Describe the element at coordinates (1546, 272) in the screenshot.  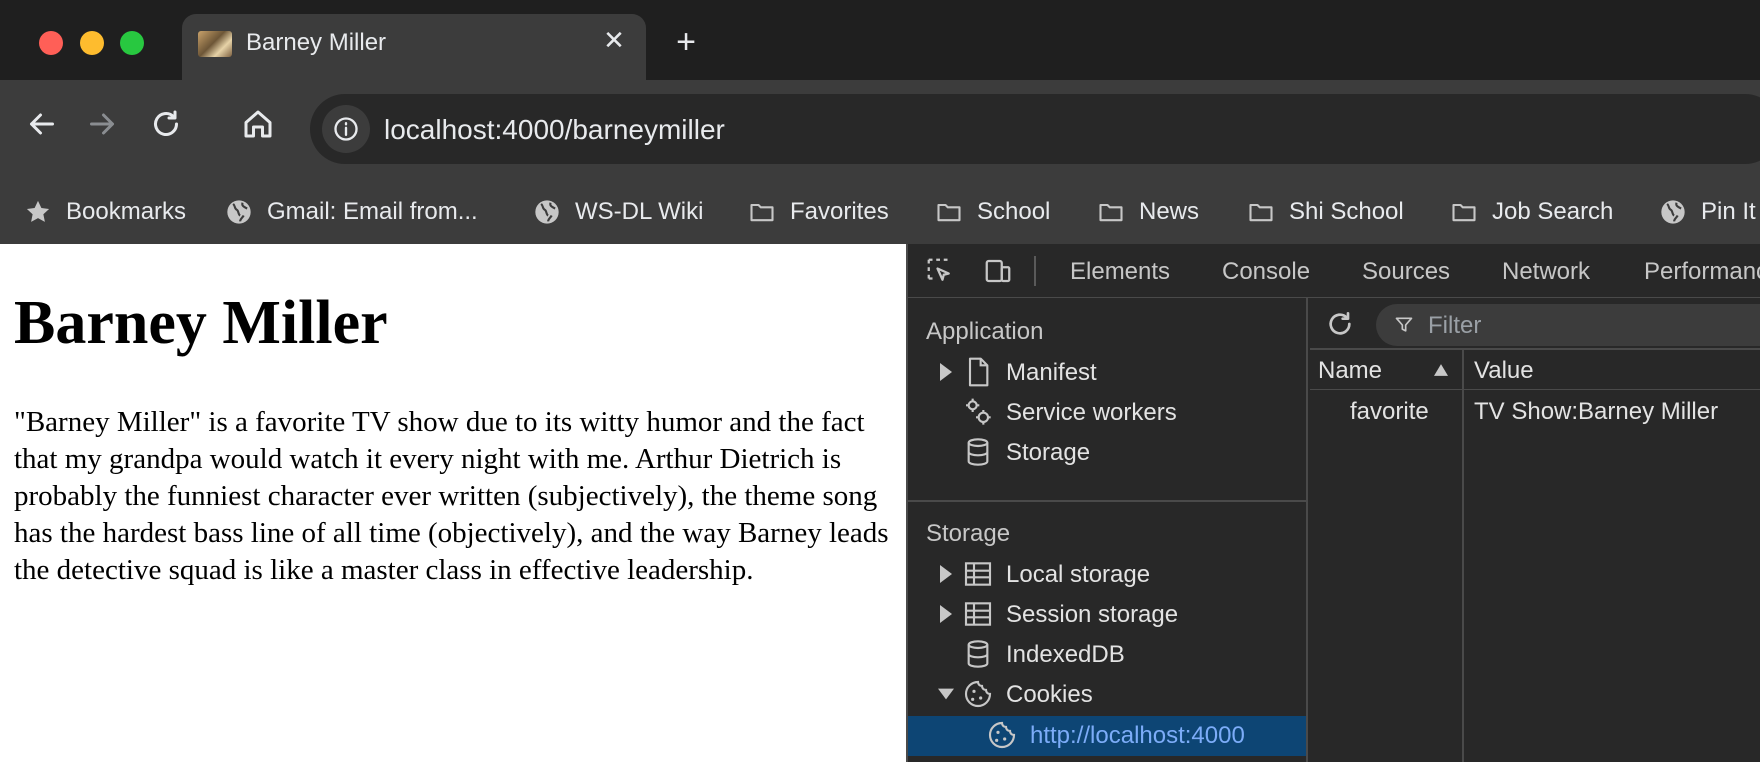
I see `tab-network: Network` at that location.